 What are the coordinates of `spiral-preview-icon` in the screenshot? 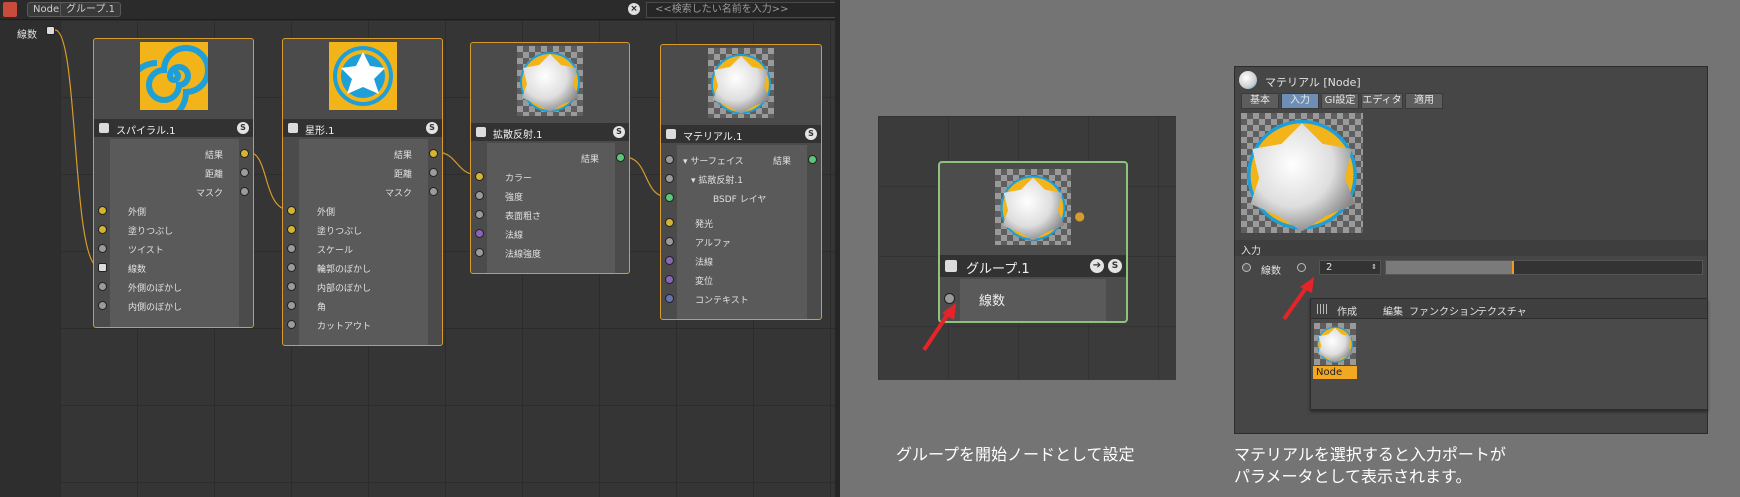 It's located at (173, 76).